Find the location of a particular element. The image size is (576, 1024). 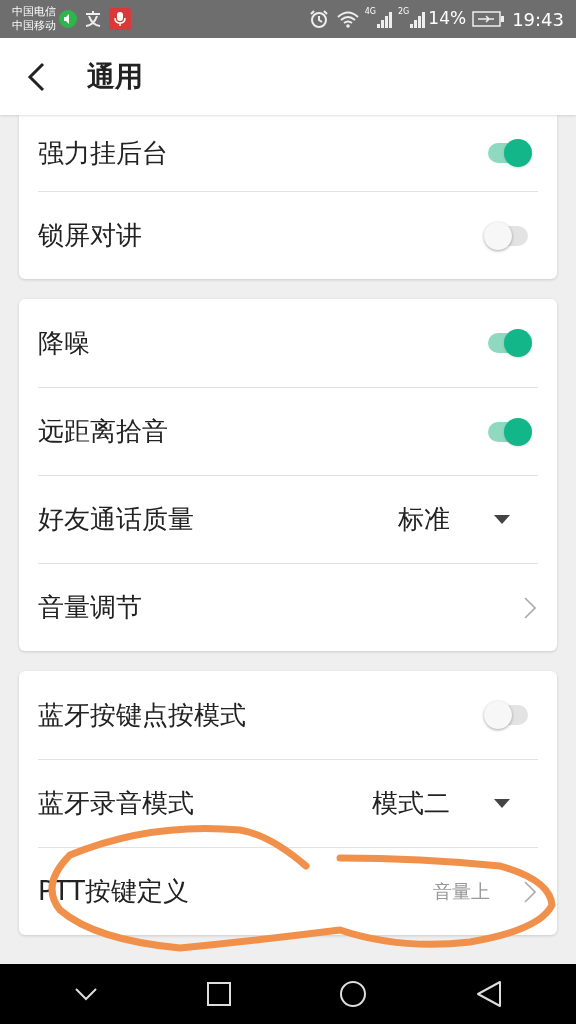

battery-charging-icon is located at coordinates (488, 19).